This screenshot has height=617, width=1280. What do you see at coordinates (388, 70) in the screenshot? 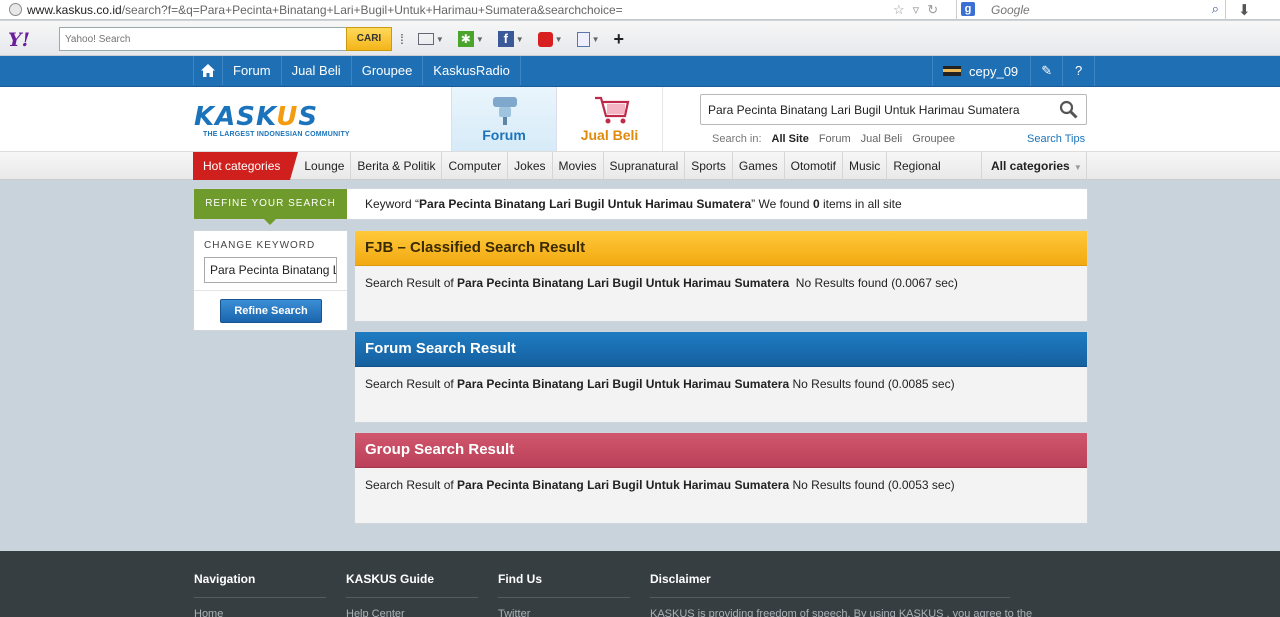
I see `nav-groupee: Groupee` at bounding box center [388, 70].